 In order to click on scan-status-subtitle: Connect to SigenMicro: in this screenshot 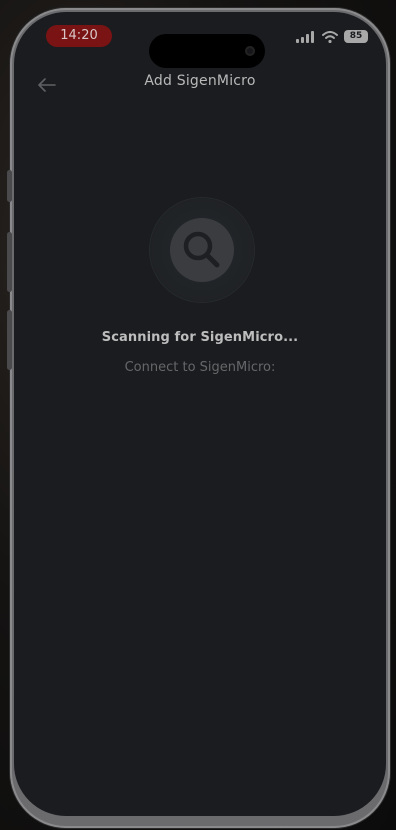, I will do `click(200, 367)`.